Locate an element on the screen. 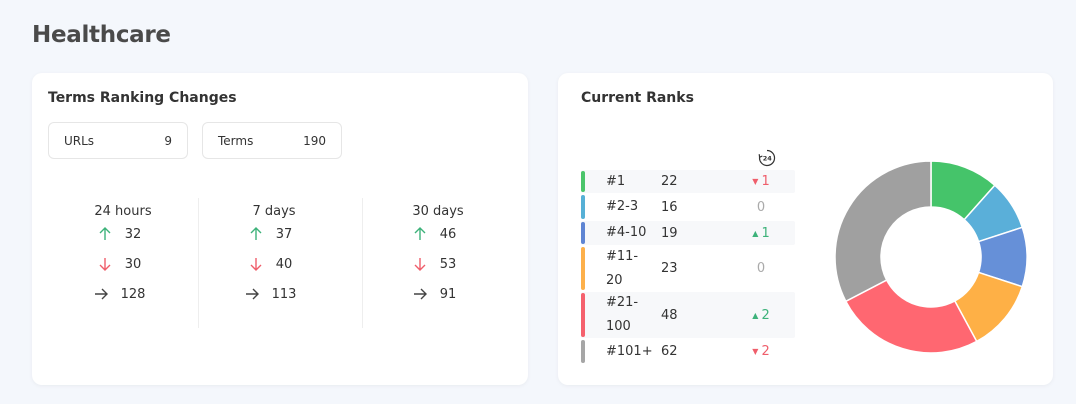  period-up-row: 37 is located at coordinates (276, 234).